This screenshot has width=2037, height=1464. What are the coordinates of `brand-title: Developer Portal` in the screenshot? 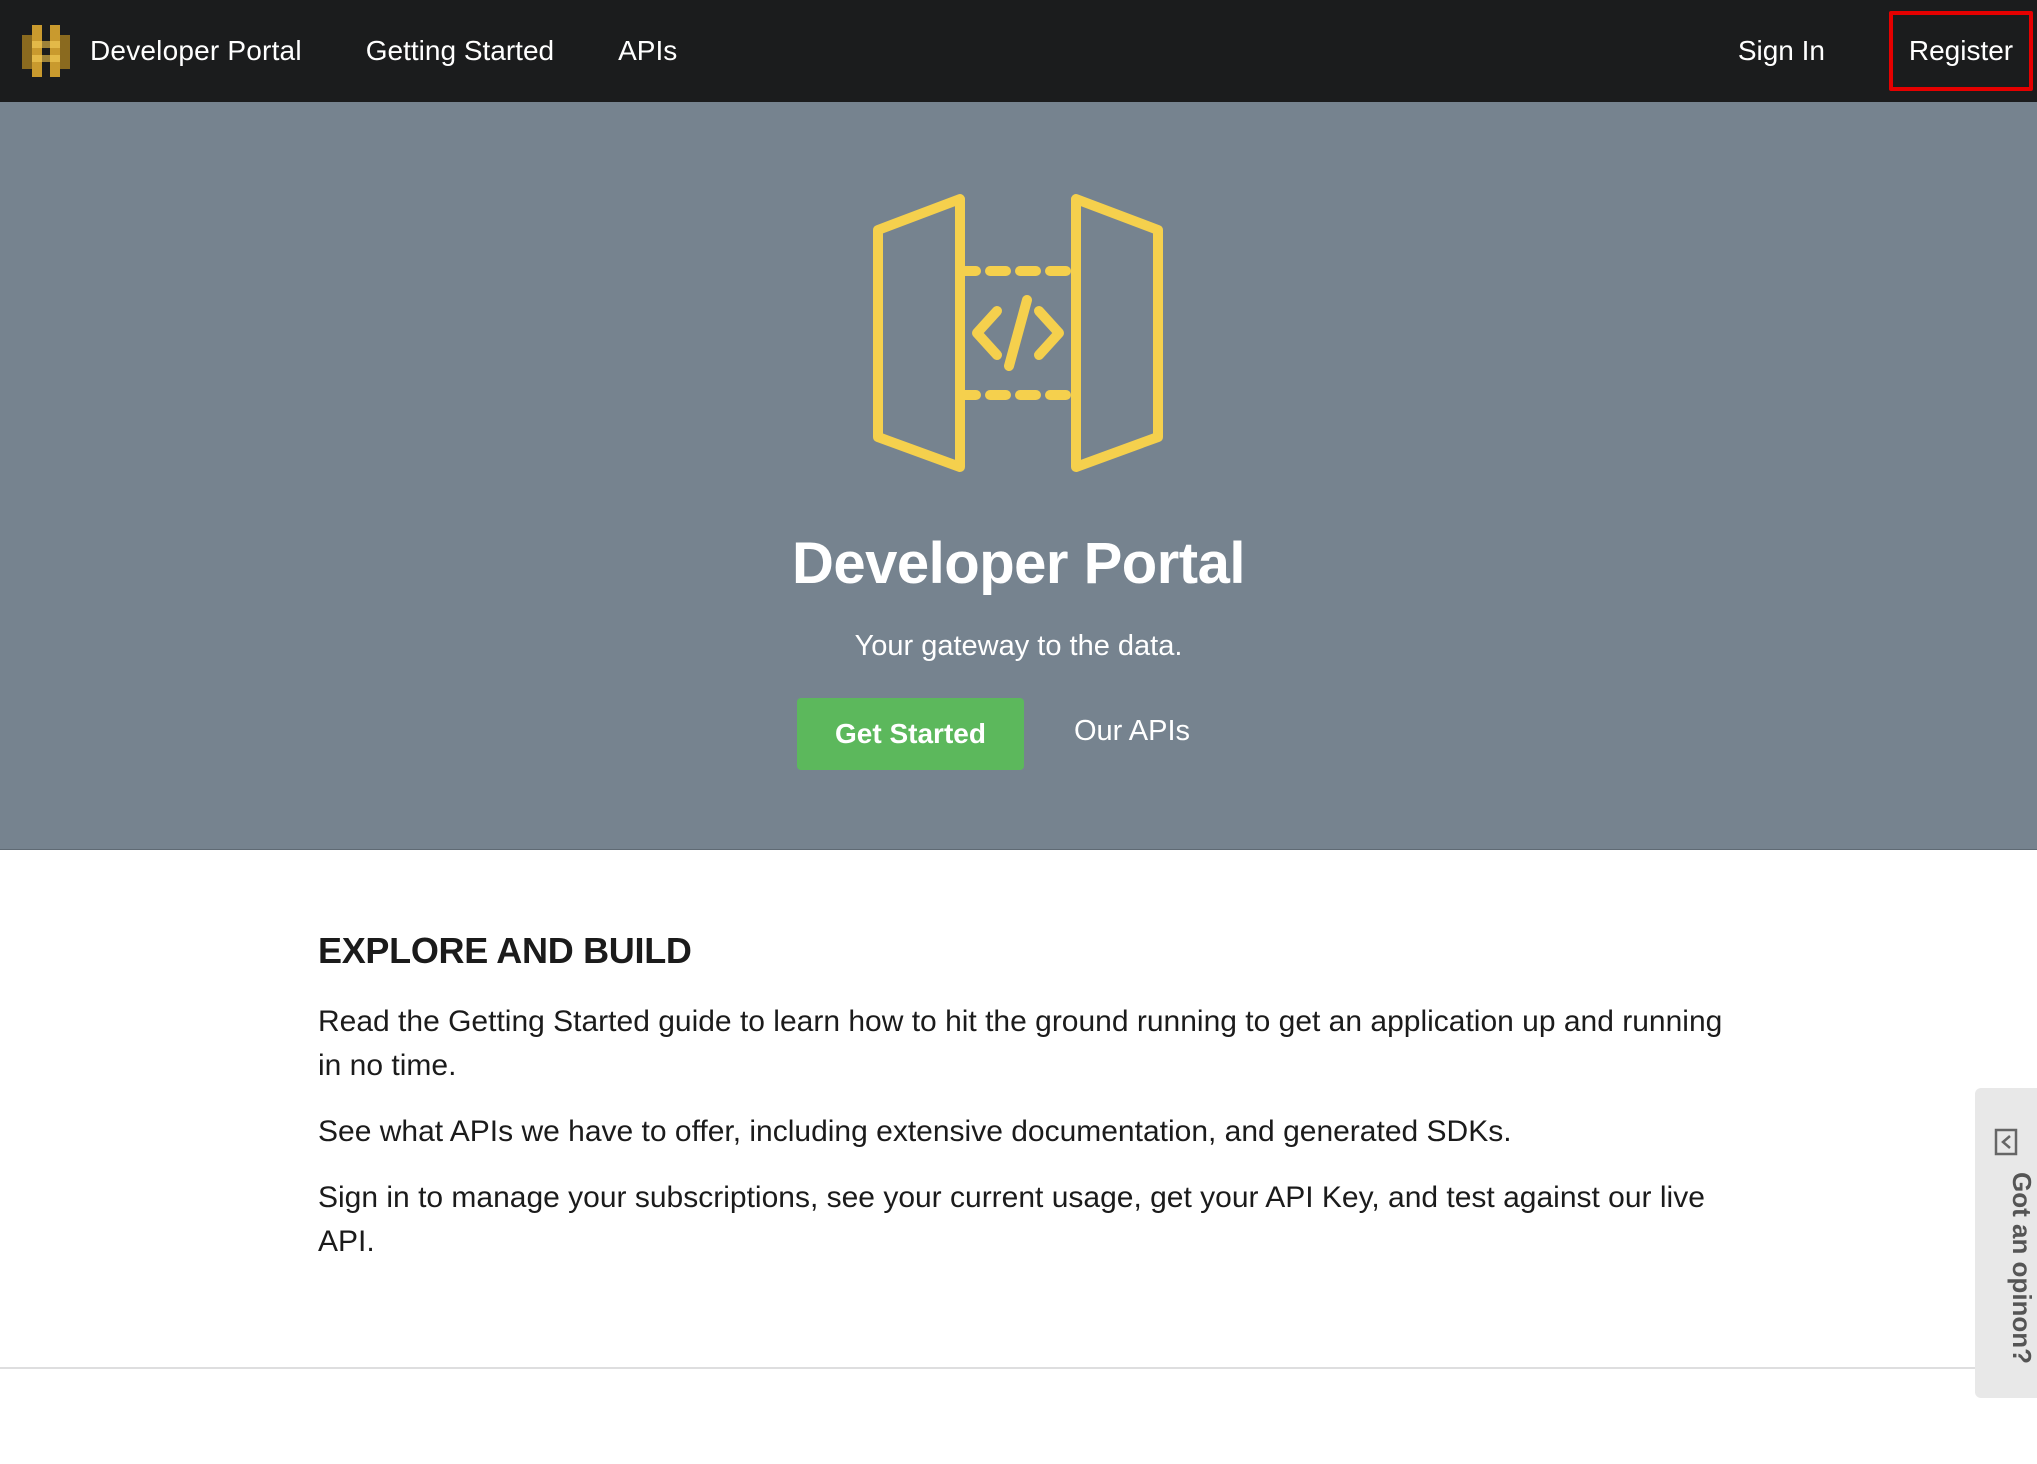 It's located at (196, 50).